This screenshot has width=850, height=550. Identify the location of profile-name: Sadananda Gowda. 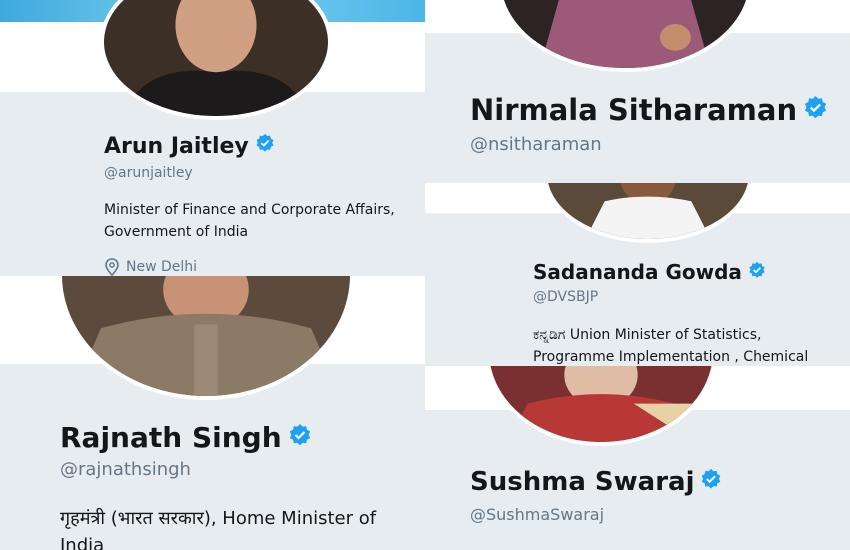
(649, 272).